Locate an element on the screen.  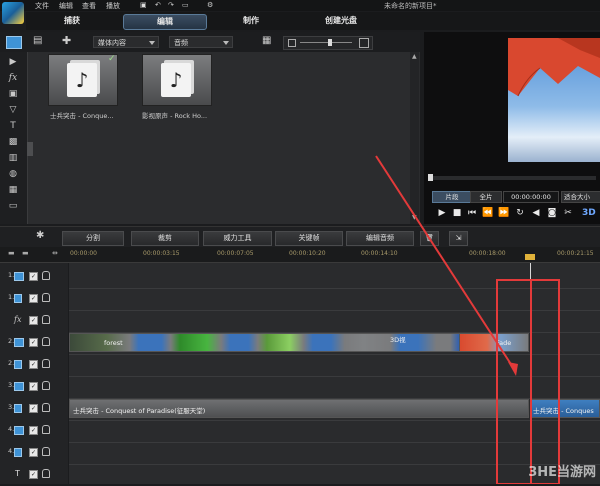
zoom-out-icon: ▬ is located at coordinates (11, 253).